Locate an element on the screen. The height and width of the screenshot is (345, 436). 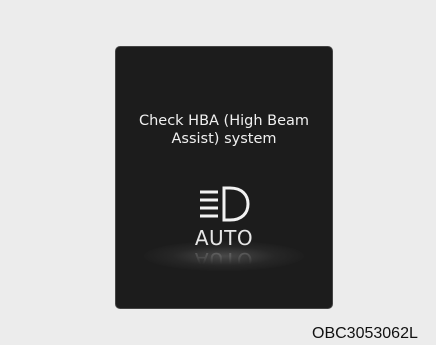
image-code: OBC3053062L is located at coordinates (365, 333).